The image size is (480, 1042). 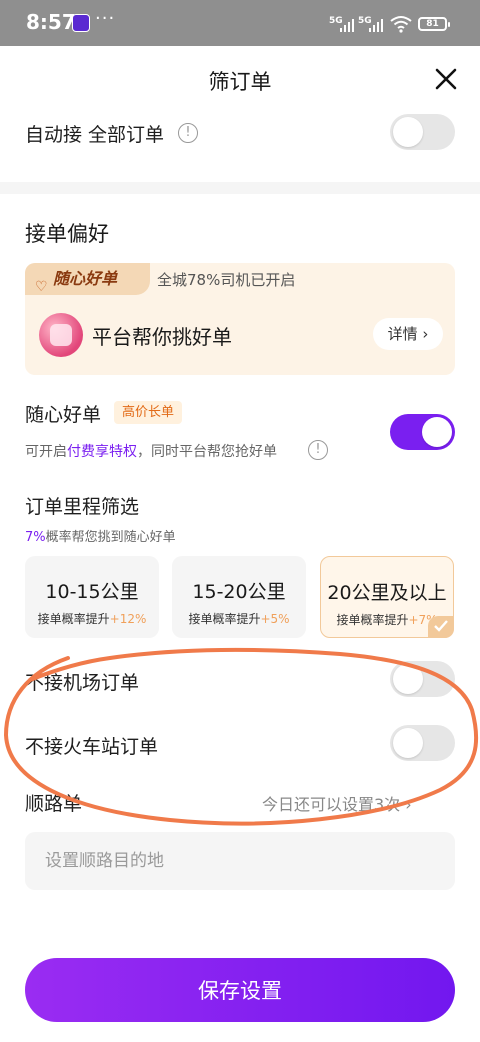 I want to click on heart-icon: ♡, so click(x=41, y=287).